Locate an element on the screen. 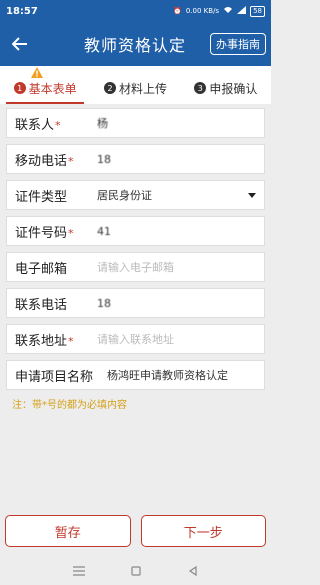 The image size is (320, 585). contact-field: 联系人* 杨 is located at coordinates (135, 123).